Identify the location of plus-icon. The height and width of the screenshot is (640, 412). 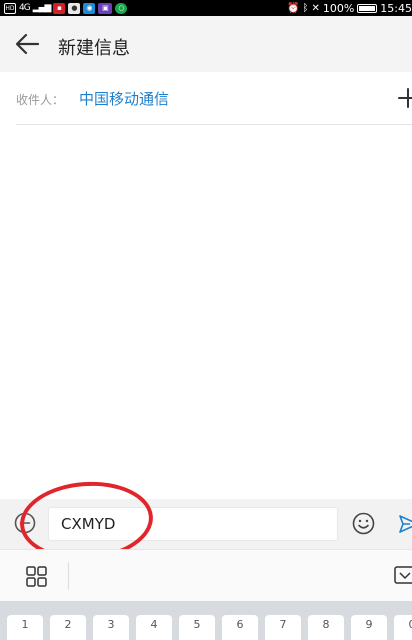
(405, 98).